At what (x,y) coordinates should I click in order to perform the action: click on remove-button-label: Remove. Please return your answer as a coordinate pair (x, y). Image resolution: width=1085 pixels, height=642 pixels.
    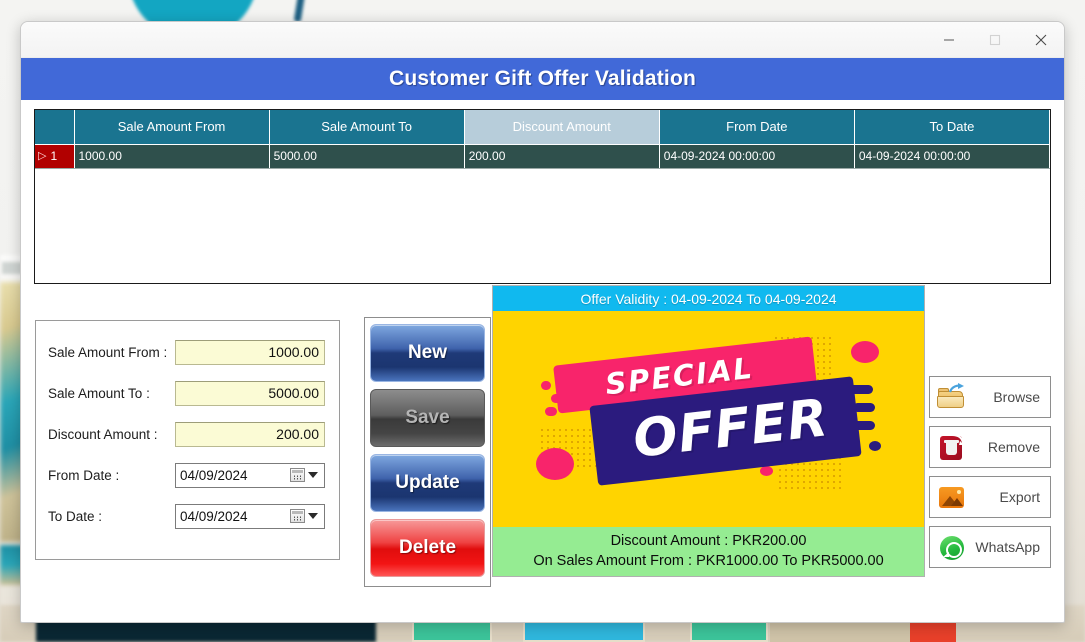
    Looking at the image, I should click on (1013, 447).